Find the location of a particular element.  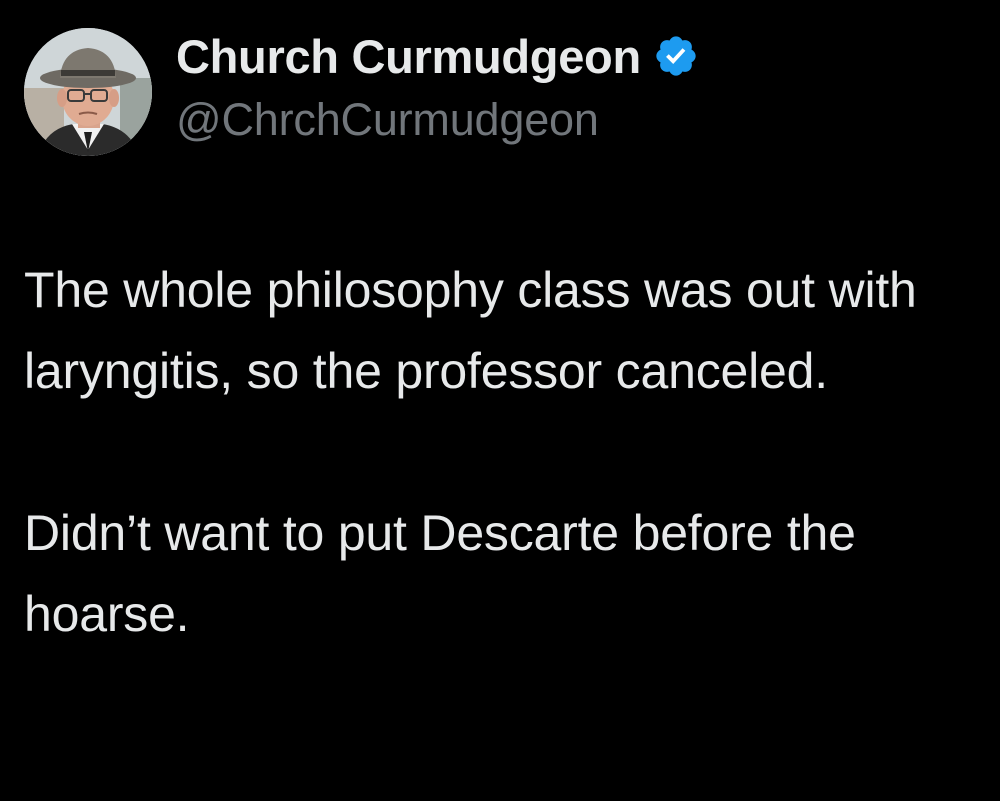

avatar-photo-icon is located at coordinates (88, 92).